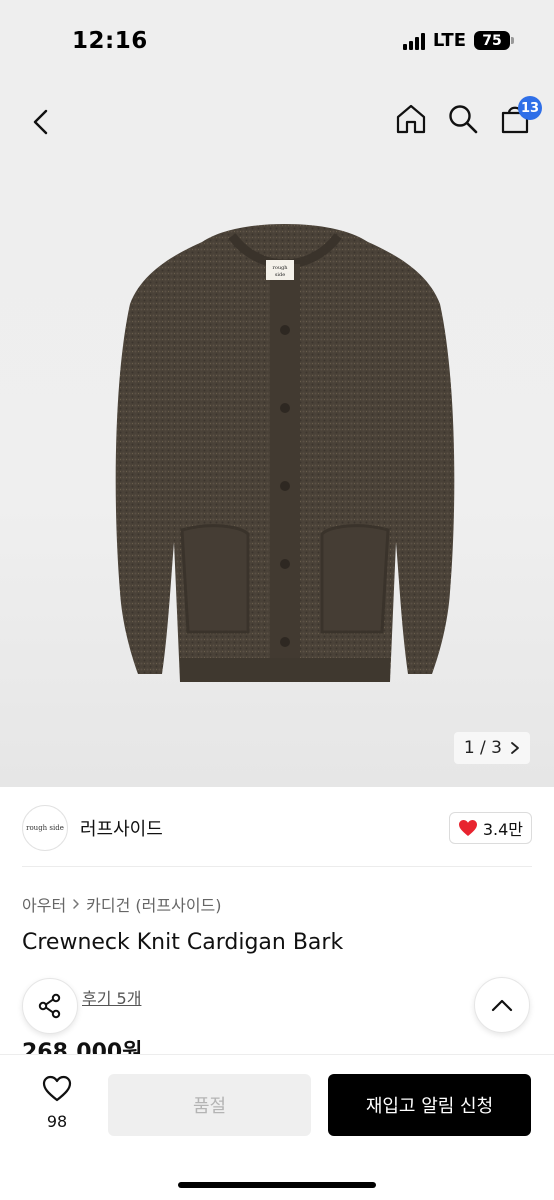  I want to click on signal-icon, so click(413, 41).